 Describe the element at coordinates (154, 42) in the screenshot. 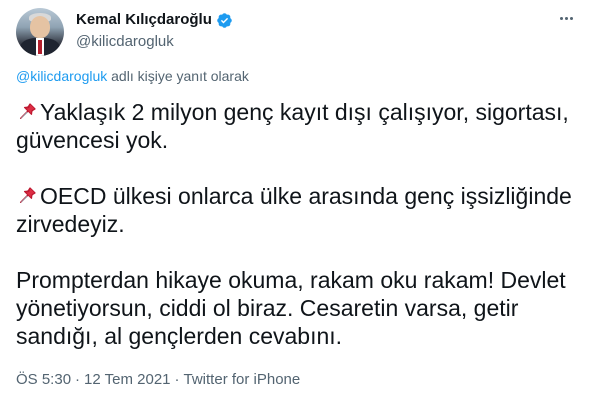

I see `author-handle: @kilicdarogluk` at that location.